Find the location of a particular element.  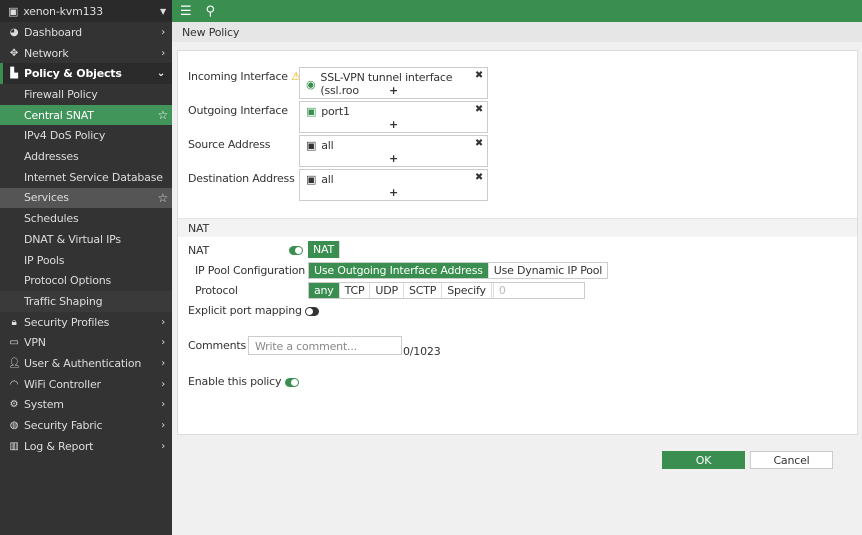

outgoing-interface-label: Outgoing Interface is located at coordinates (238, 110).